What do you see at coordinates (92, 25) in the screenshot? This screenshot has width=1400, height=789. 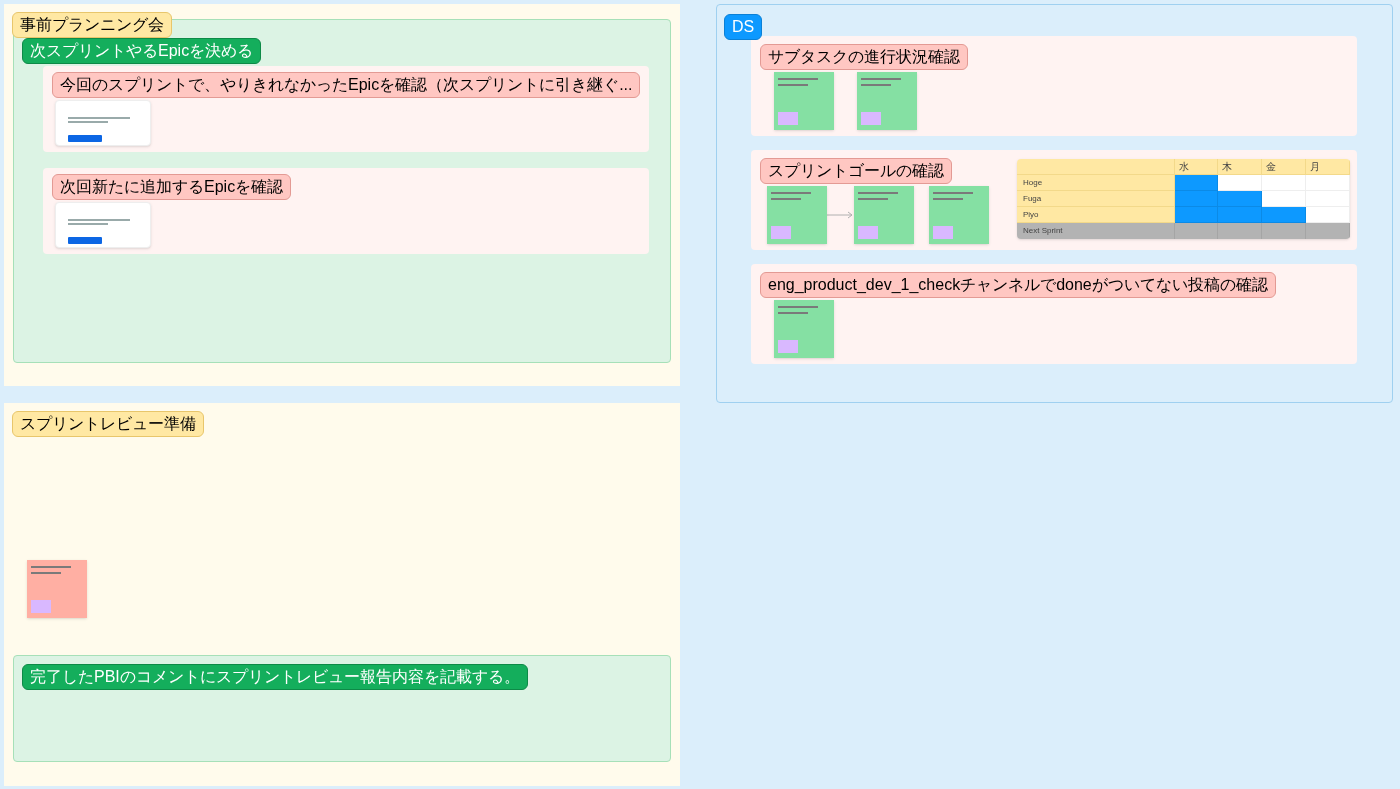 I see `section-title: 事前プランニング会` at bounding box center [92, 25].